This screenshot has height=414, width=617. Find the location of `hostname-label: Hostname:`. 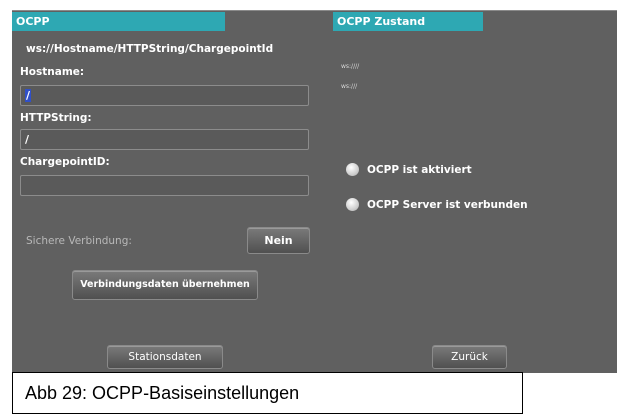

hostname-label: Hostname: is located at coordinates (52, 72).